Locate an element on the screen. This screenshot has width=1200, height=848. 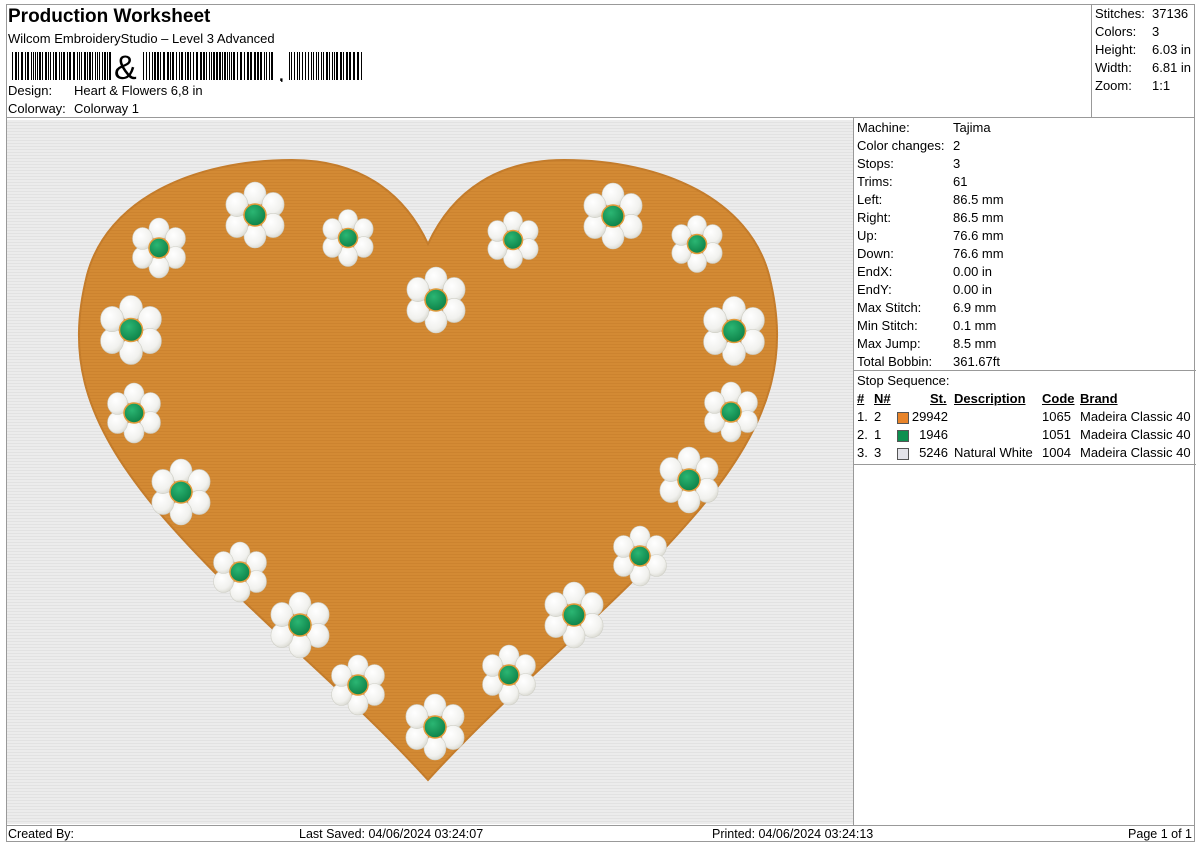
stat-value: 6.03 in is located at coordinates (1172, 49).